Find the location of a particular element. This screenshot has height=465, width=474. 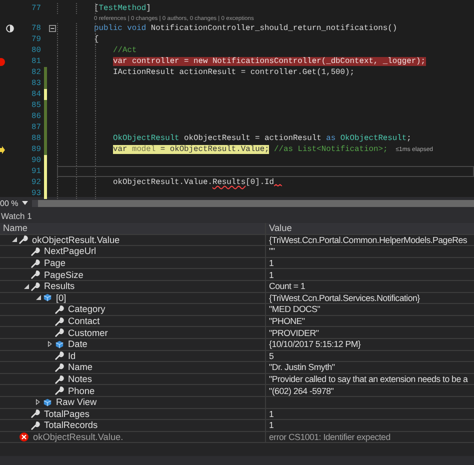

column-header: Name is located at coordinates (133, 228).